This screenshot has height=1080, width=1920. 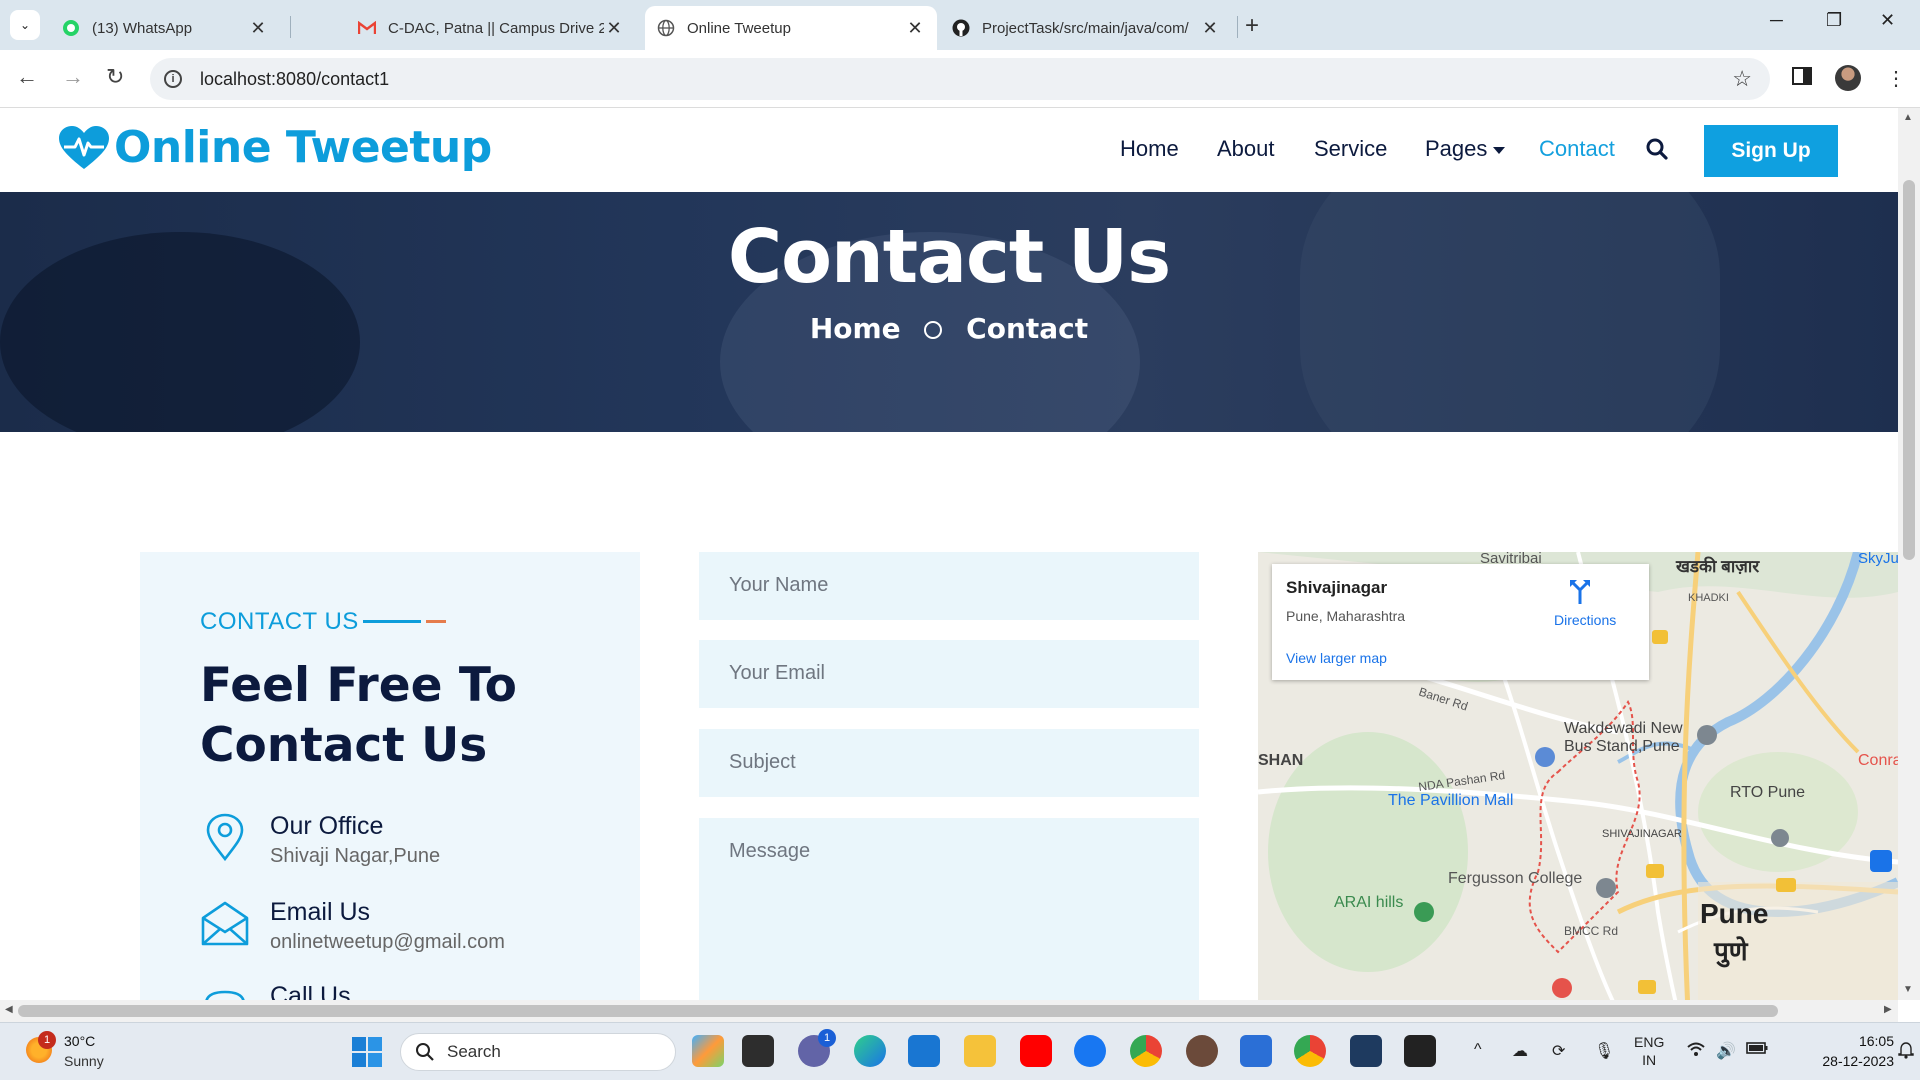 I want to click on tab-github: ProjectTask/src/main/java/com/ ✕, so click(x=1086, y=28).